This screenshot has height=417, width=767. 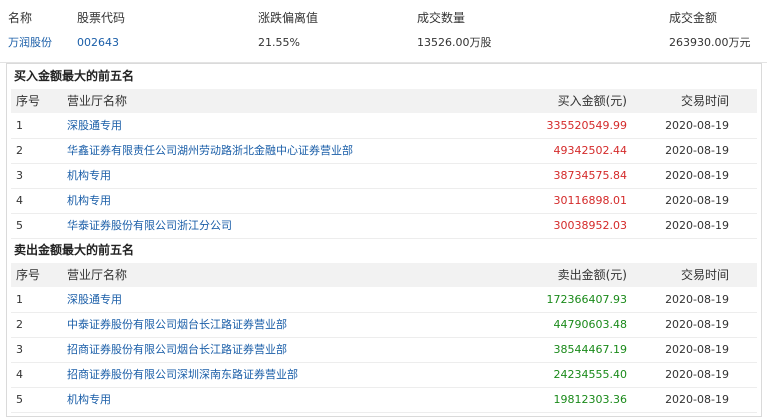 What do you see at coordinates (30, 43) in the screenshot?
I see `stock-name-link: 万润股份` at bounding box center [30, 43].